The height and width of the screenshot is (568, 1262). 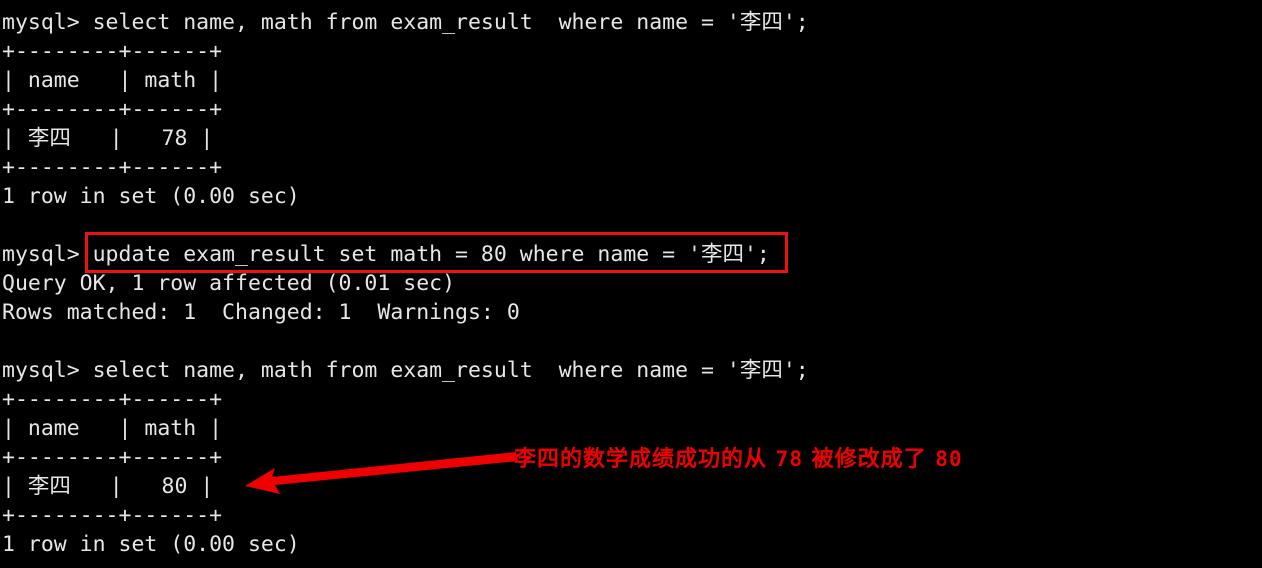 I want to click on terminal-line: Query OK, 1 row affected (0.01 sec), so click(x=229, y=283).